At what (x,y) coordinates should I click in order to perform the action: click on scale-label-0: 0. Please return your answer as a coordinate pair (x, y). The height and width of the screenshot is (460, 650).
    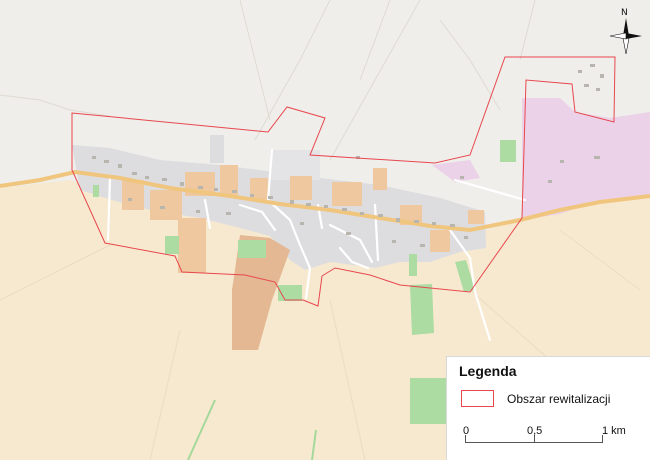
    Looking at the image, I should click on (466, 431).